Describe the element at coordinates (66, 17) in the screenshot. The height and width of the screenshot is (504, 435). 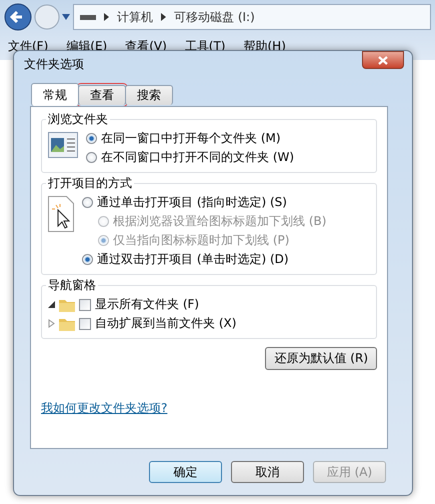
I see `dropdown-caret-icon` at that location.